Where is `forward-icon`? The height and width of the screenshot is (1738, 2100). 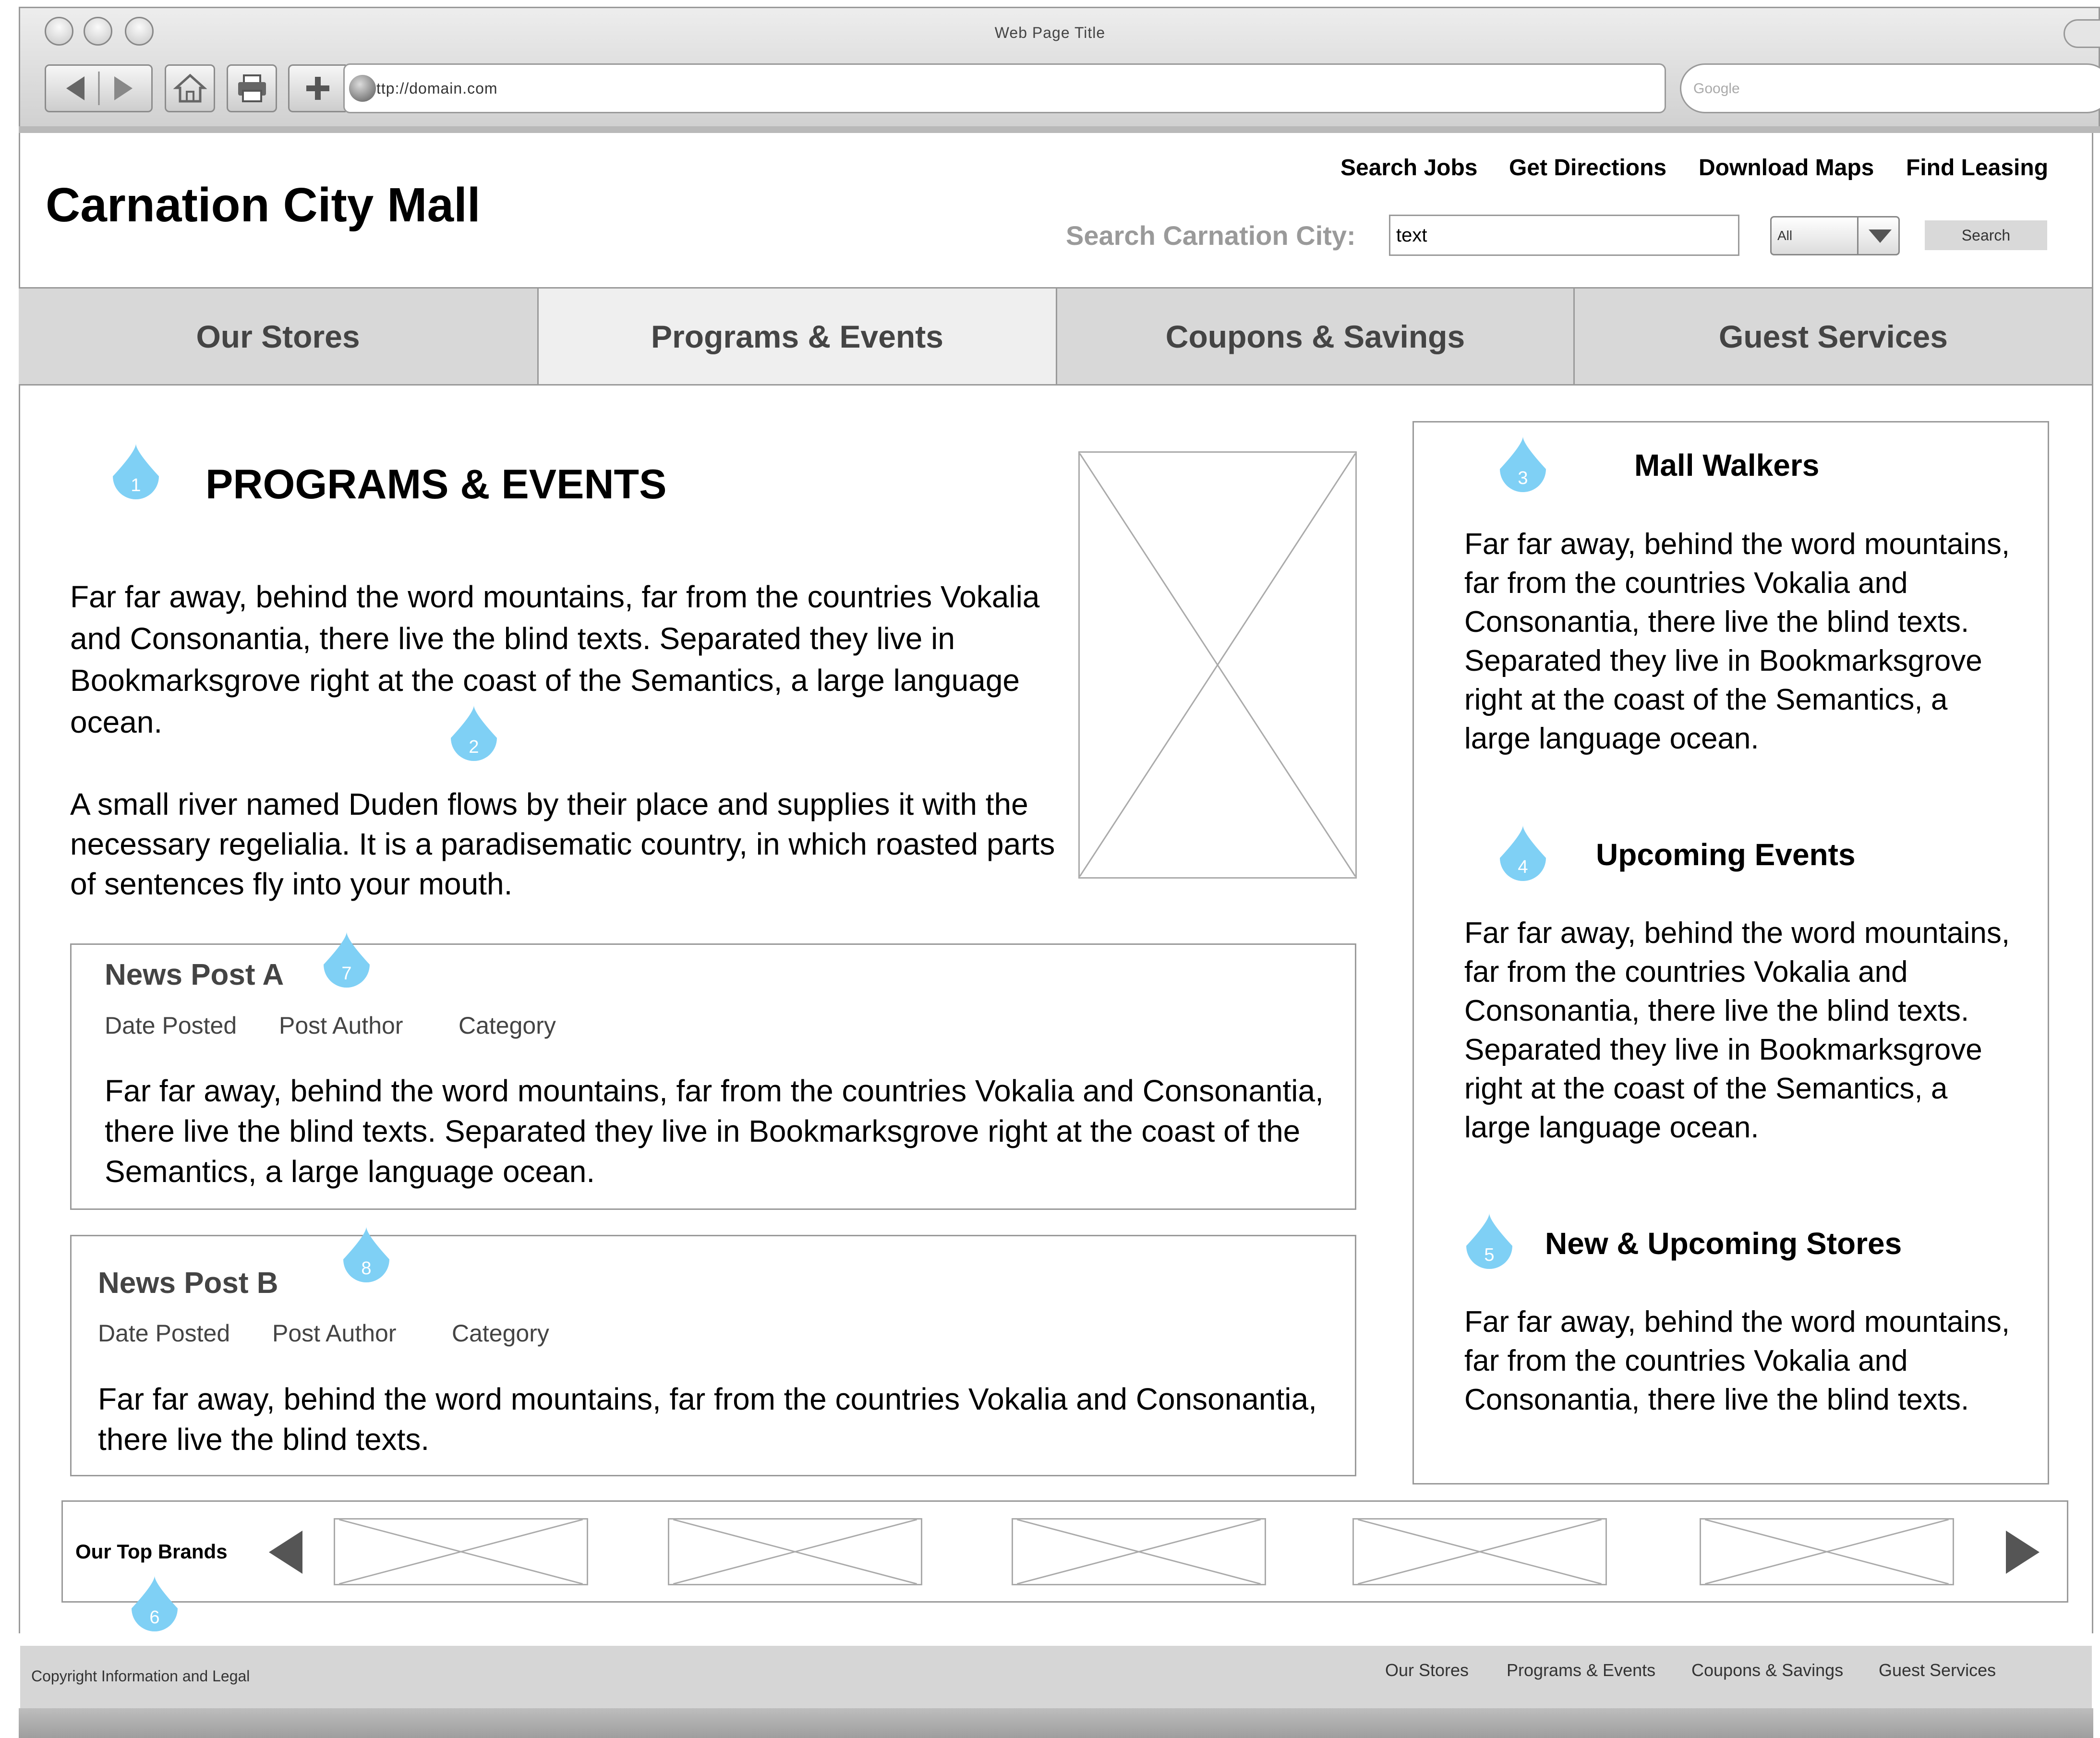 forward-icon is located at coordinates (123, 88).